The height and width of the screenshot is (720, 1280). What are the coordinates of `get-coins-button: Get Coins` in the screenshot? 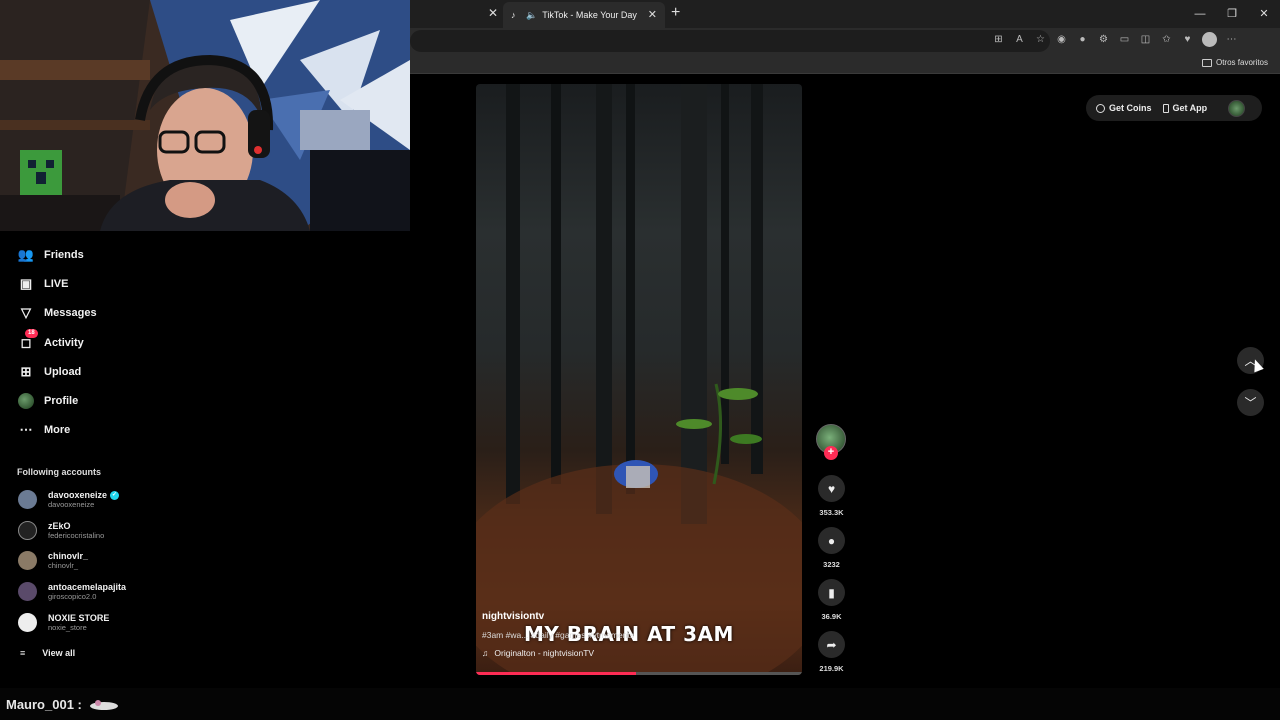 It's located at (1124, 108).